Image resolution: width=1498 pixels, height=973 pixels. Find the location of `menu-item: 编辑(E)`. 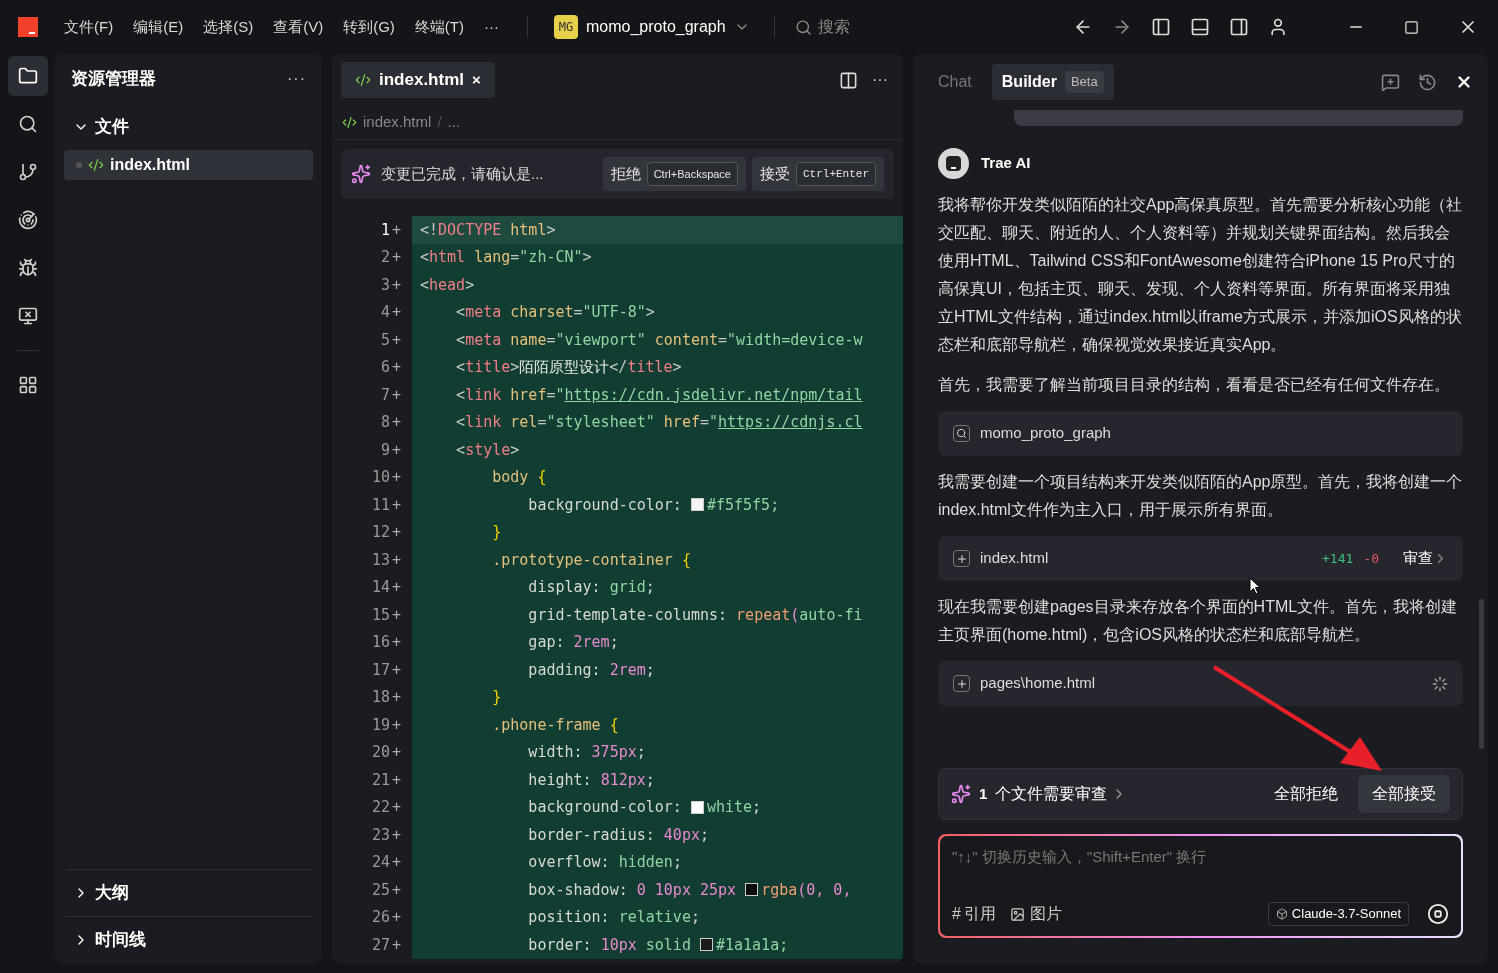

menu-item: 编辑(E) is located at coordinates (158, 27).